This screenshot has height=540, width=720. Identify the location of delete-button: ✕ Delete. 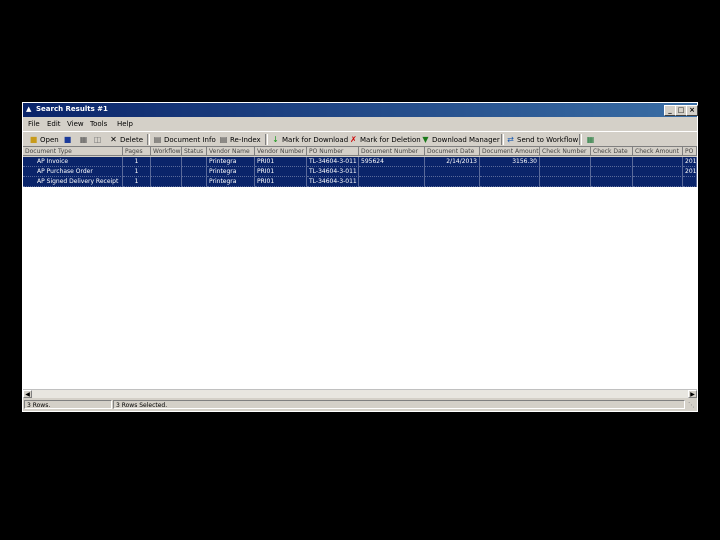
(126, 139).